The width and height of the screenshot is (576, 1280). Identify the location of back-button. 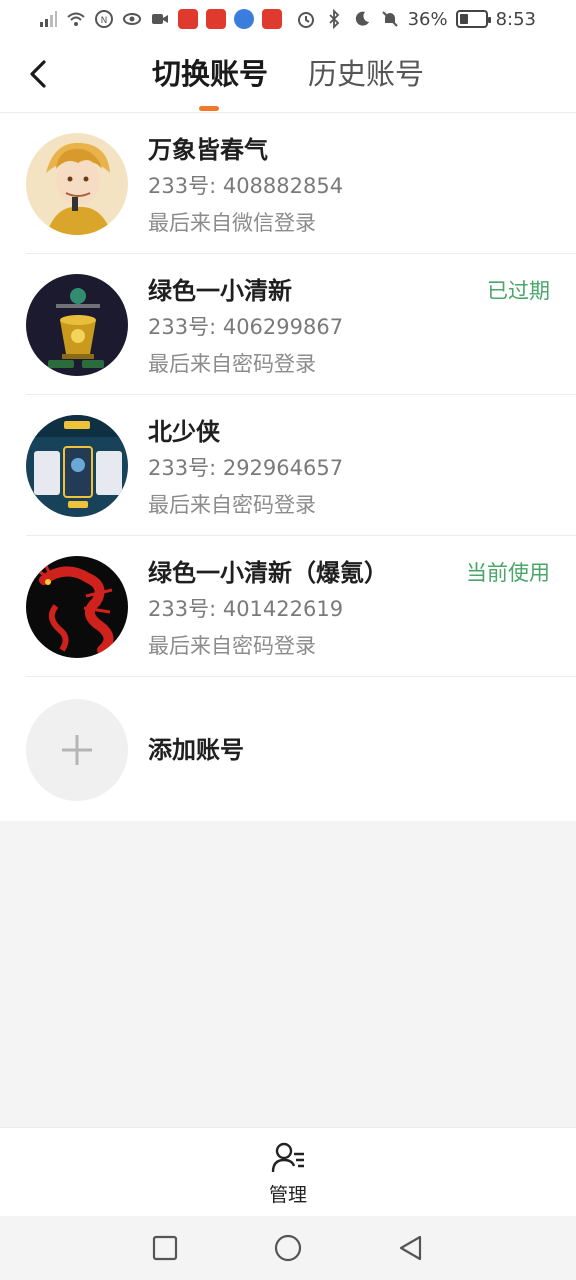
(38, 74).